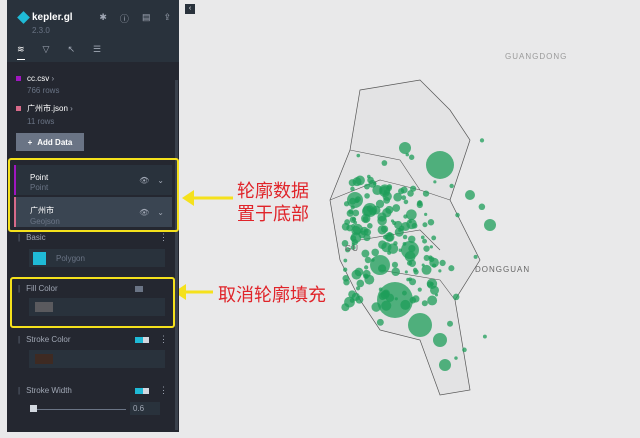 The image size is (640, 438). Describe the element at coordinates (37, 84) in the screenshot. I see `dataset-cc: cc.csv › 766 rows` at that location.